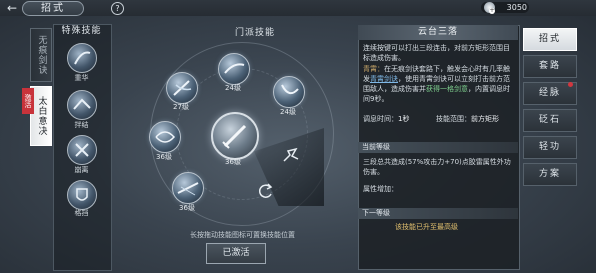 The width and height of the screenshot is (596, 273). Describe the element at coordinates (41, 116) in the screenshot. I see `tab-label: 太白意决` at that location.